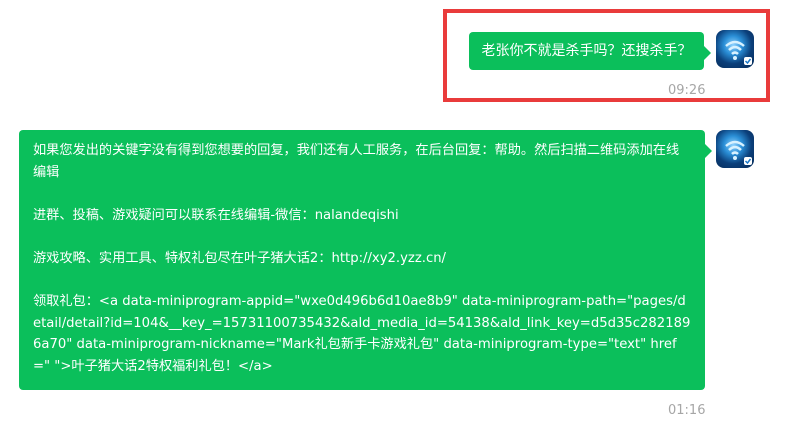 The height and width of the screenshot is (437, 799). I want to click on message-1-text: 老张你不就是杀手吗？还搜杀手？, so click(586, 51).